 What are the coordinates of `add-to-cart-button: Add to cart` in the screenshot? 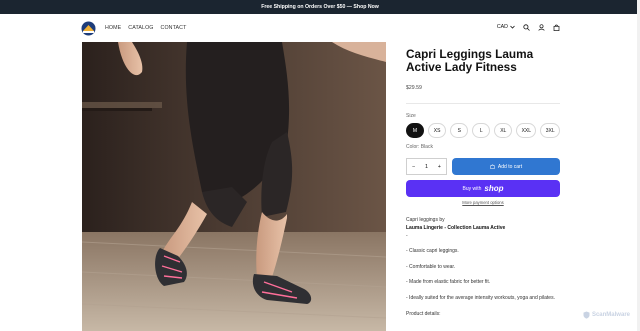 It's located at (506, 166).